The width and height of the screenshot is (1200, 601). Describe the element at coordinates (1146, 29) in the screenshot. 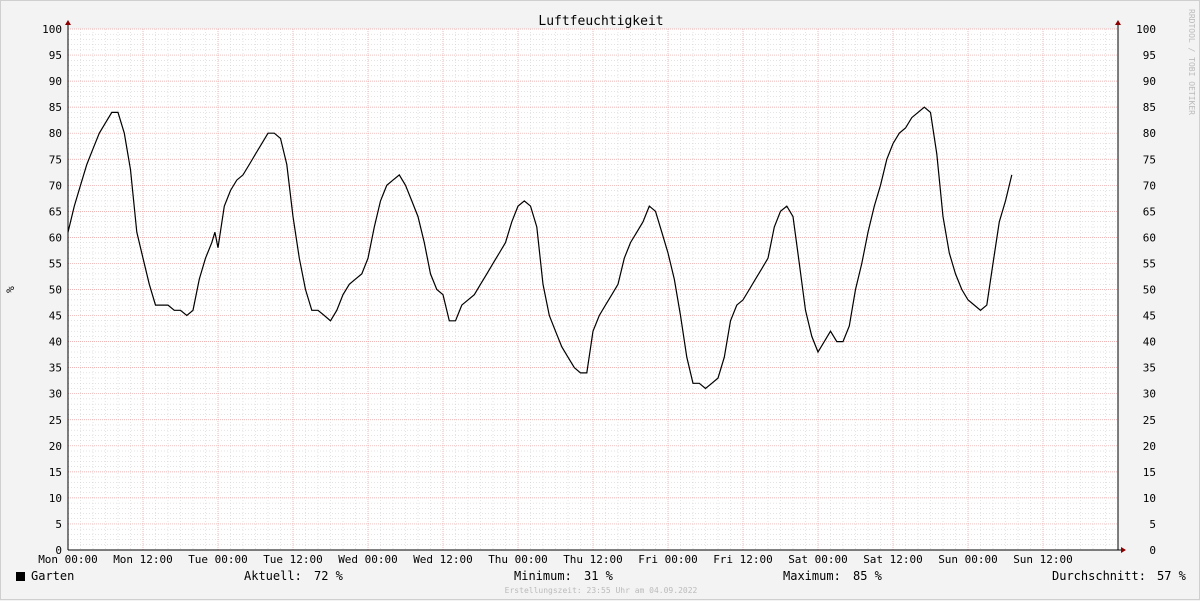

I see `y-tick-label-right: 100` at that location.